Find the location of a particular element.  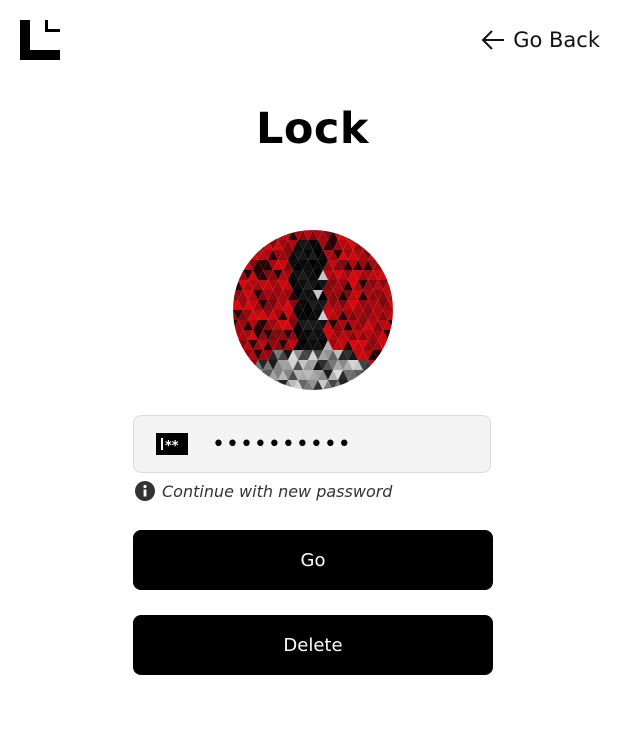

password-field: ** is located at coordinates (312, 444).